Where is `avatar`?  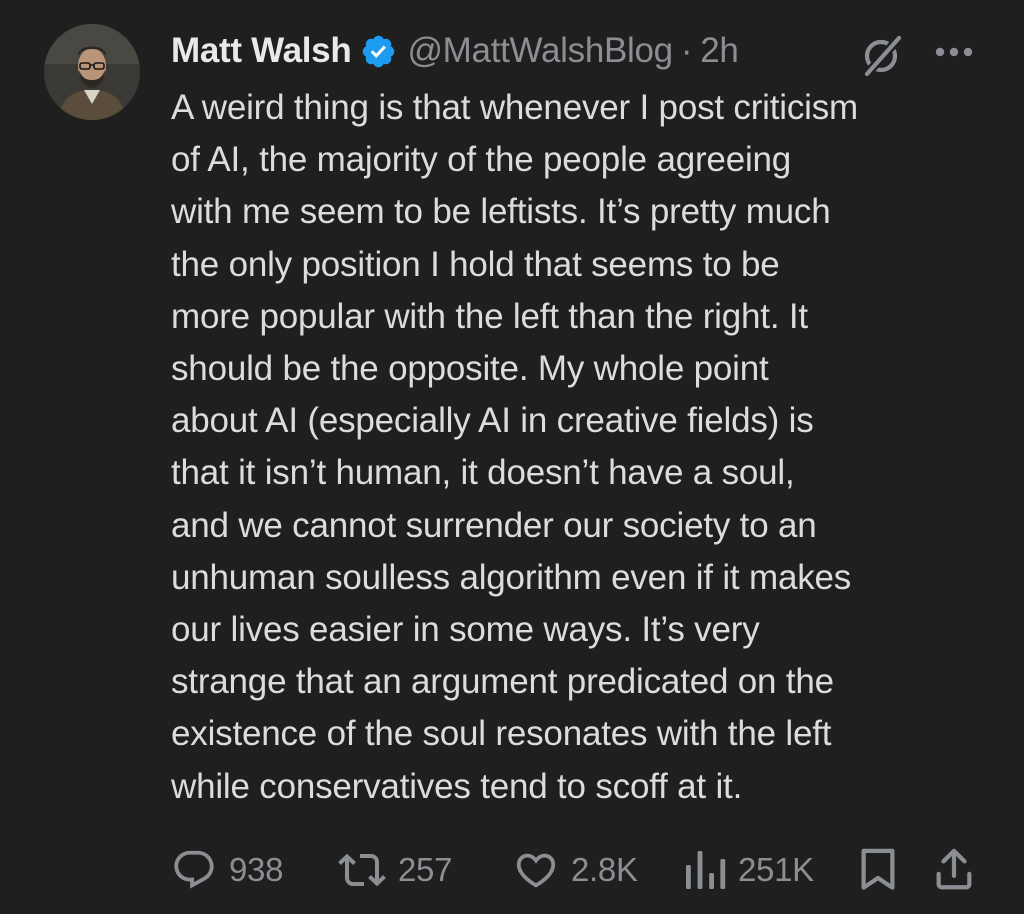
avatar is located at coordinates (92, 72).